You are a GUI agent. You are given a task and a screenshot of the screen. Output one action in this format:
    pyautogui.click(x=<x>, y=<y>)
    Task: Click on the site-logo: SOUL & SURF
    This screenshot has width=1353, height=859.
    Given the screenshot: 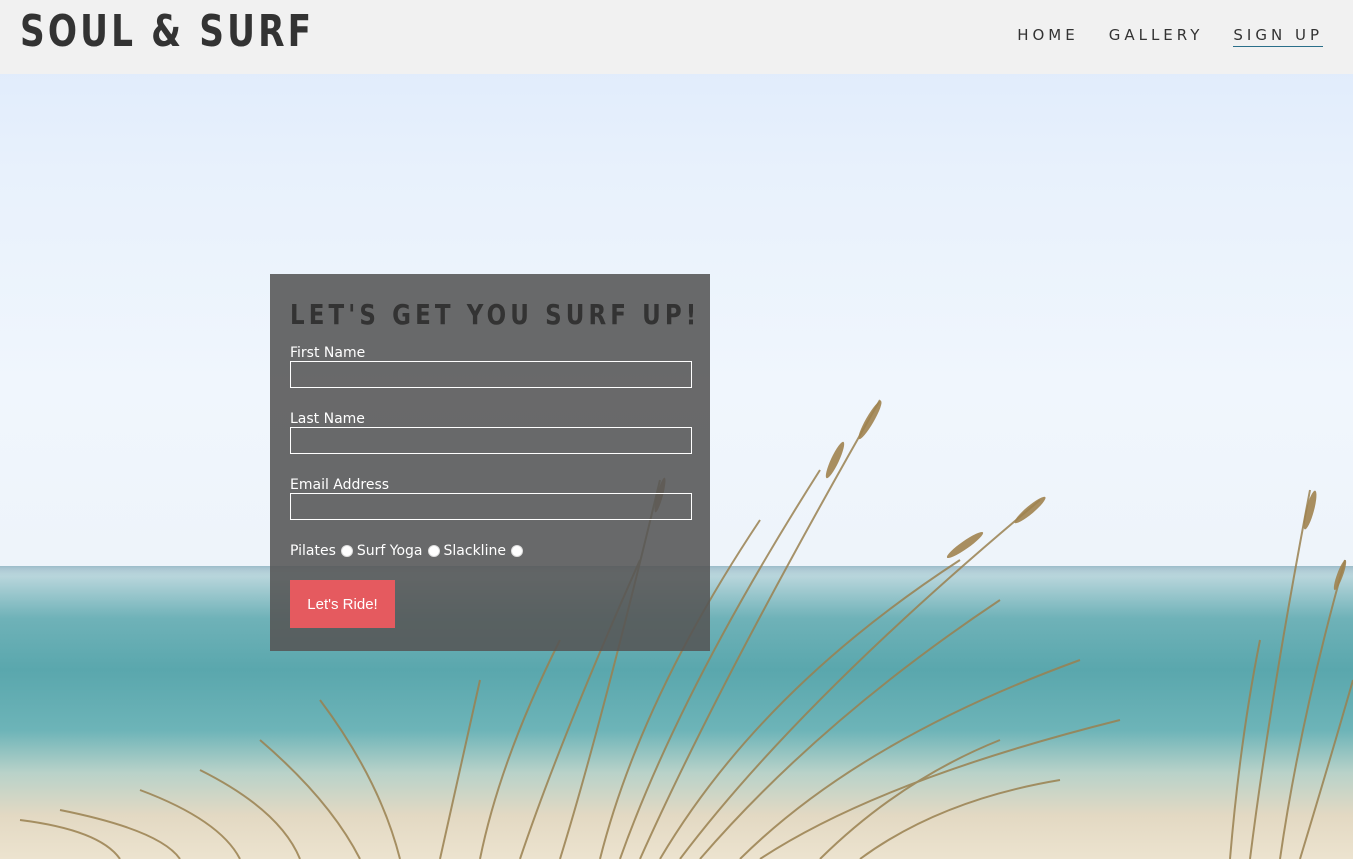 What is the action you would take?
    pyautogui.click(x=167, y=31)
    